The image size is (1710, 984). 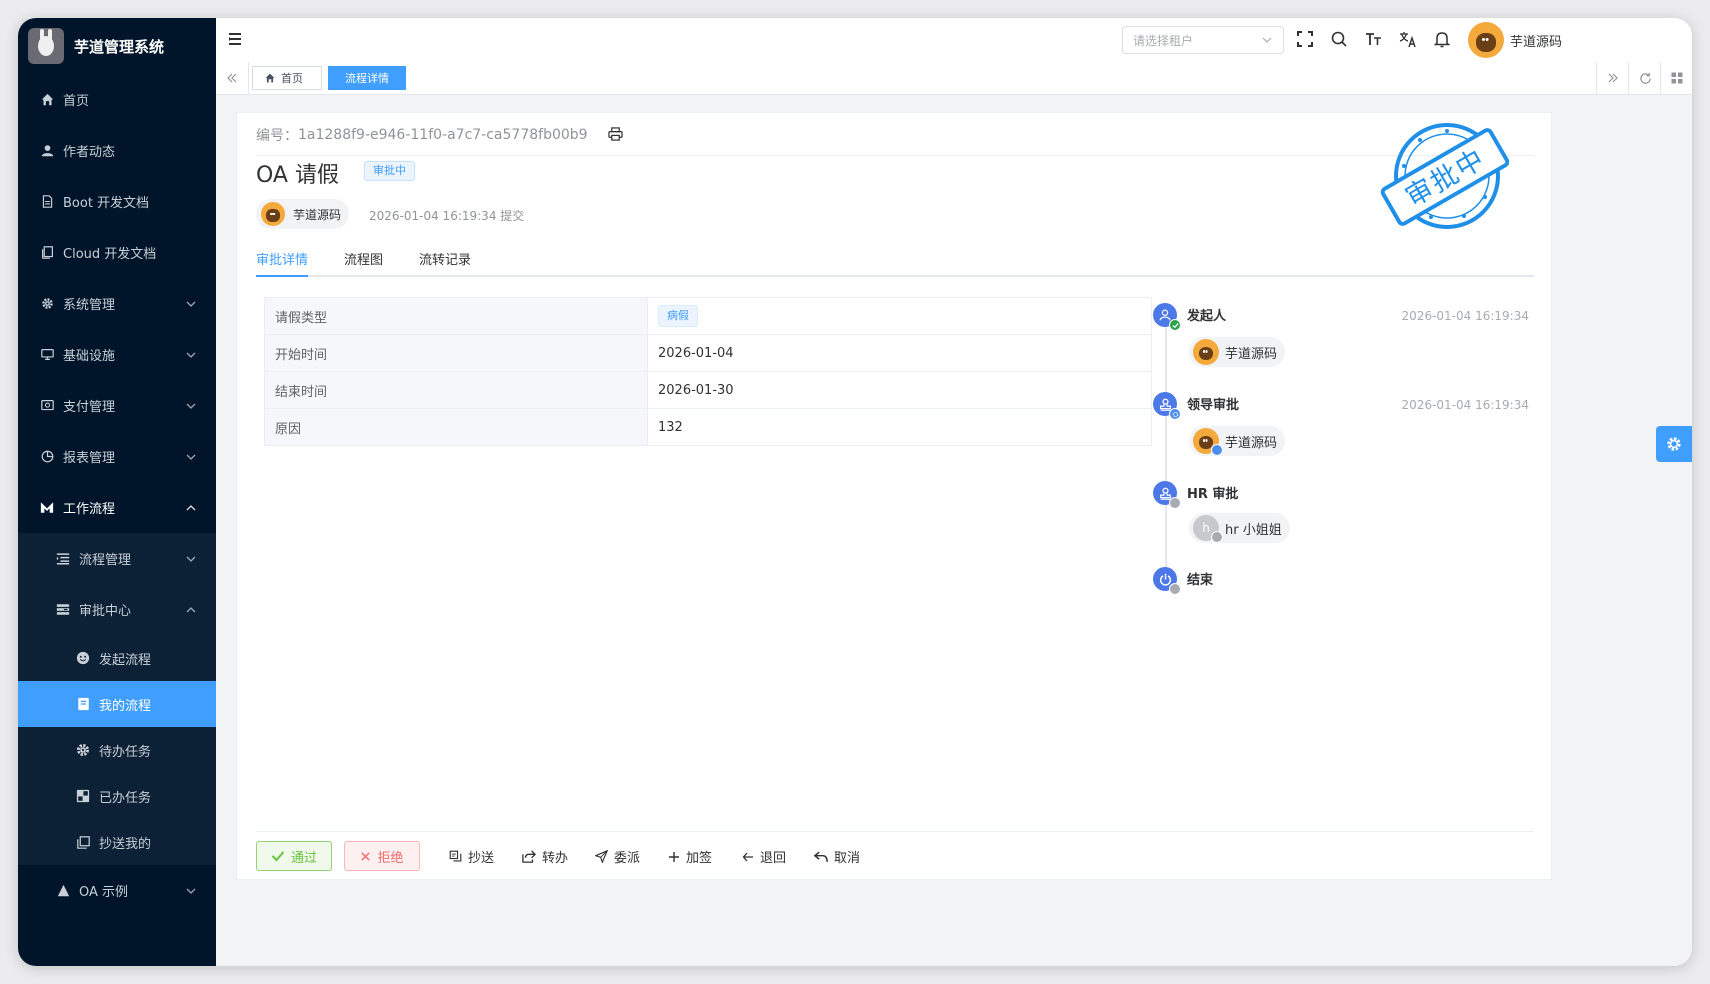 I want to click on submit-time-value: 2026-01-04 16:19:34, so click(x=433, y=216).